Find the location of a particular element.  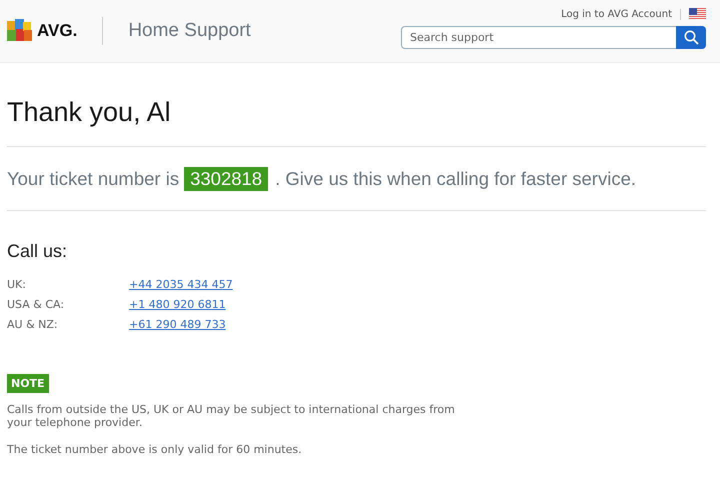

note-text: The ticket number above is only valid for 60 minutes. is located at coordinates (155, 449).